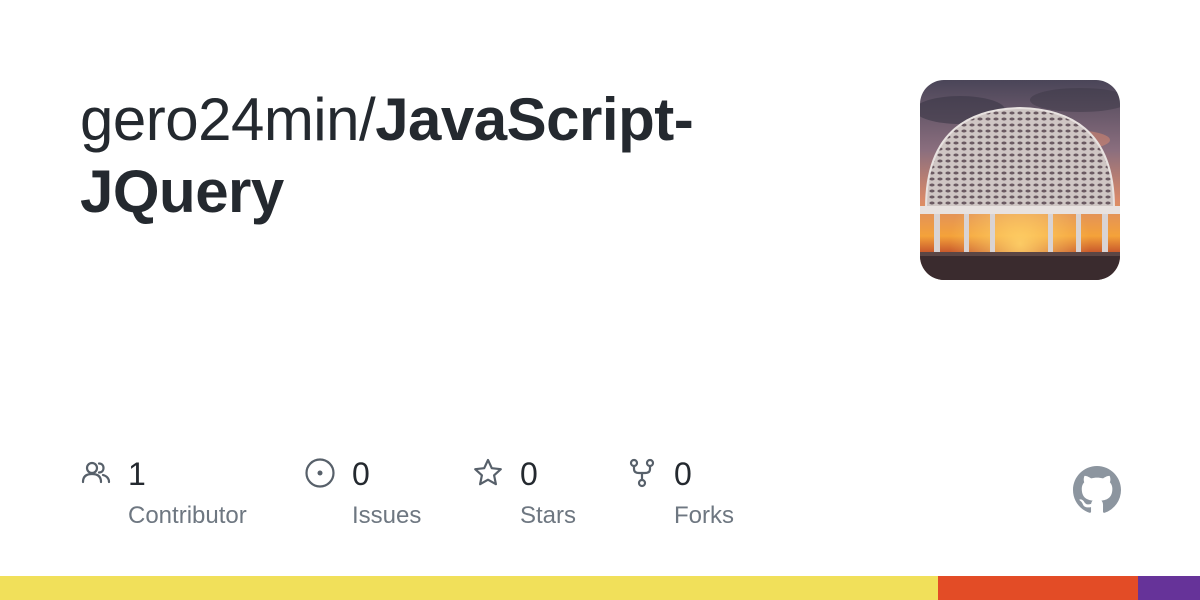 The height and width of the screenshot is (600, 1200). I want to click on stat-stars: 0 Stars, so click(542, 500).